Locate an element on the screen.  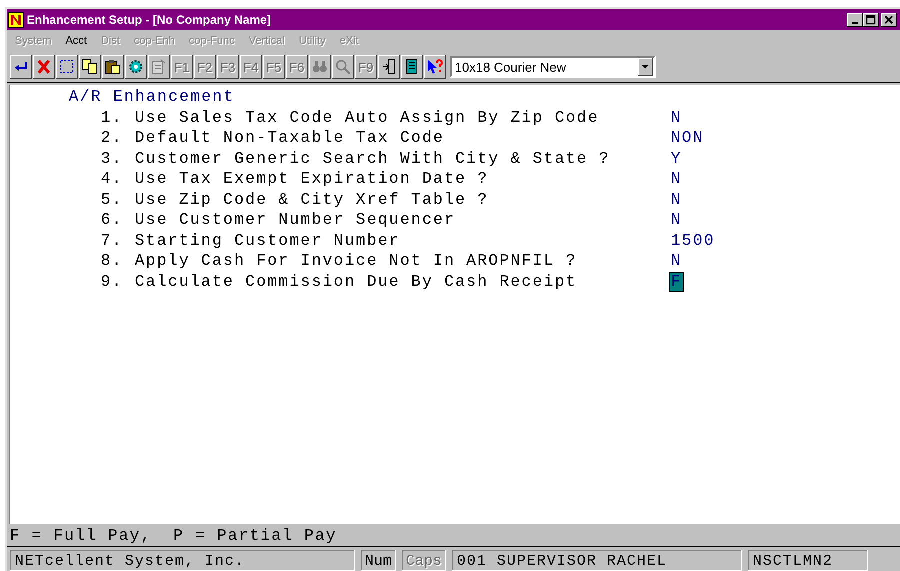
maximize-icon is located at coordinates (871, 19).